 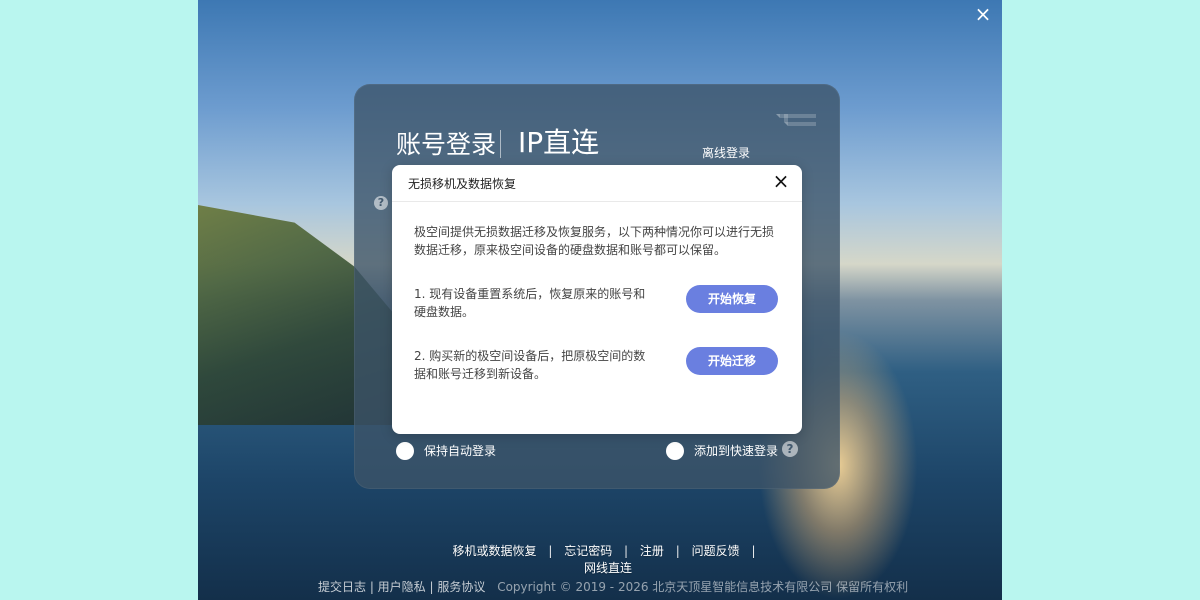 I want to click on window-close-icon: ×, so click(x=983, y=14).